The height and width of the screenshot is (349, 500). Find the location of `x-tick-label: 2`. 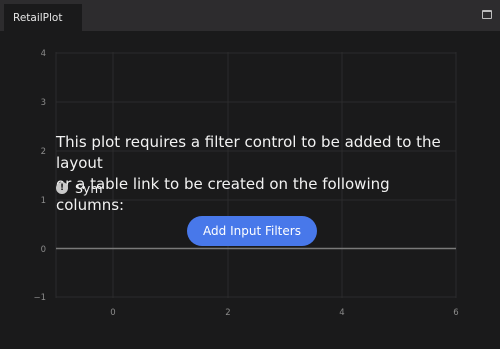

x-tick-label: 2 is located at coordinates (227, 313).